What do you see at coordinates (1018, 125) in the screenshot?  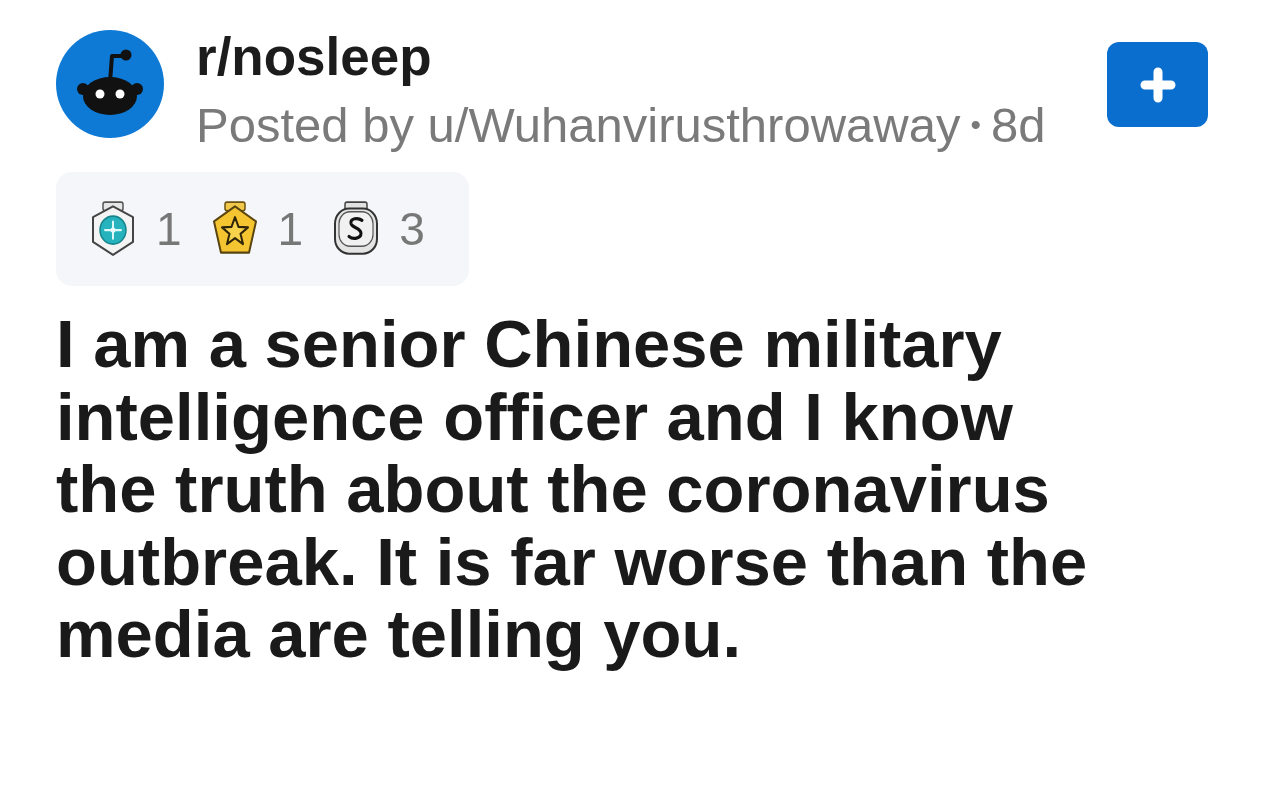 I see `post-age: 8d` at bounding box center [1018, 125].